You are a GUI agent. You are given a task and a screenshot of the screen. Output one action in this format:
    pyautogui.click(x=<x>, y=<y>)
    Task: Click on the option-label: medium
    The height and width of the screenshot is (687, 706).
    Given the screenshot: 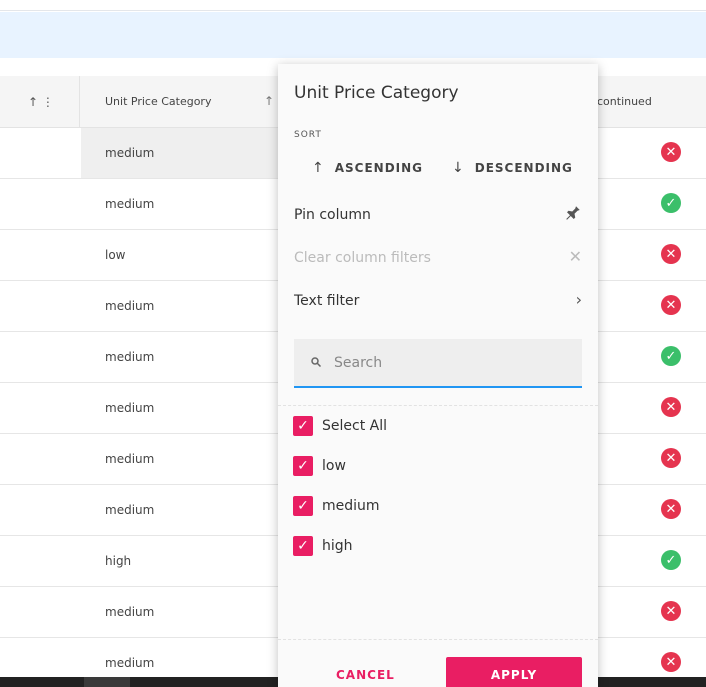 What is the action you would take?
    pyautogui.click(x=351, y=506)
    